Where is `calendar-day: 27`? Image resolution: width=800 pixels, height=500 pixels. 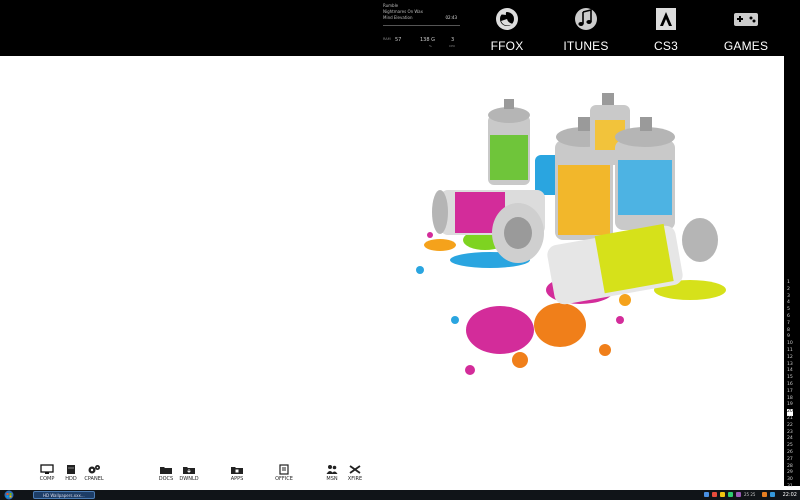 calendar-day: 27 is located at coordinates (790, 460).